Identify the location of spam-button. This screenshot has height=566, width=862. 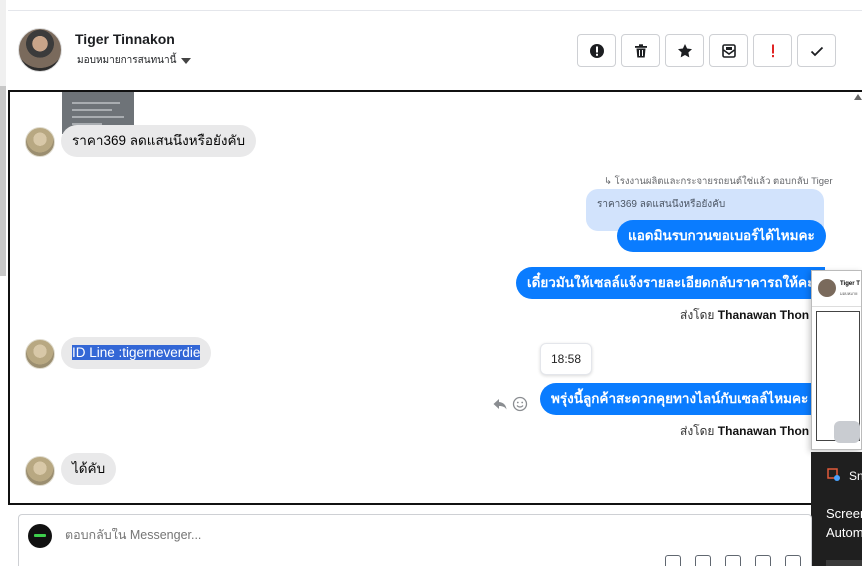
(596, 50).